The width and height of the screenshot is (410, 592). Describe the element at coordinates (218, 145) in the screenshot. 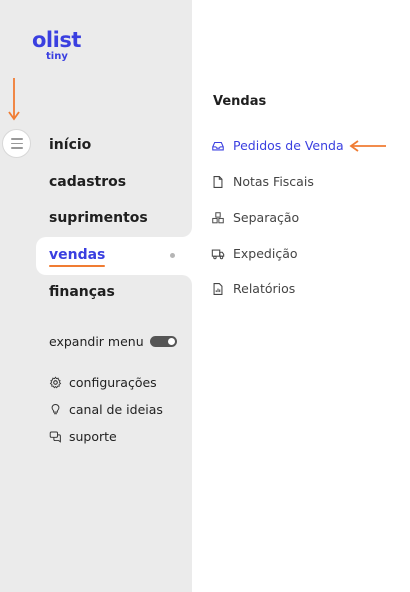

I see `inbox-icon` at that location.